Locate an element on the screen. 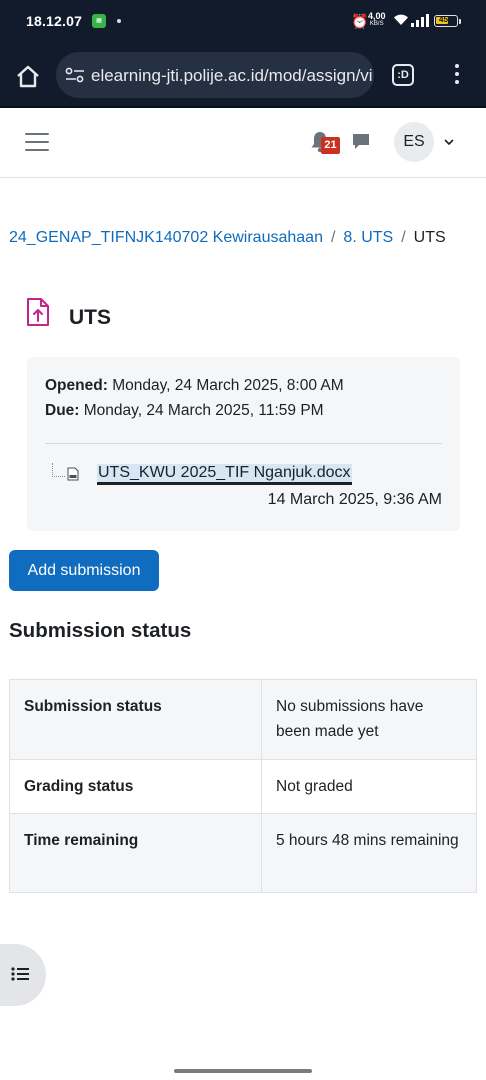  opened-date: Opened: Monday, 24 March 2025, 8:00 AM is located at coordinates (194, 385).